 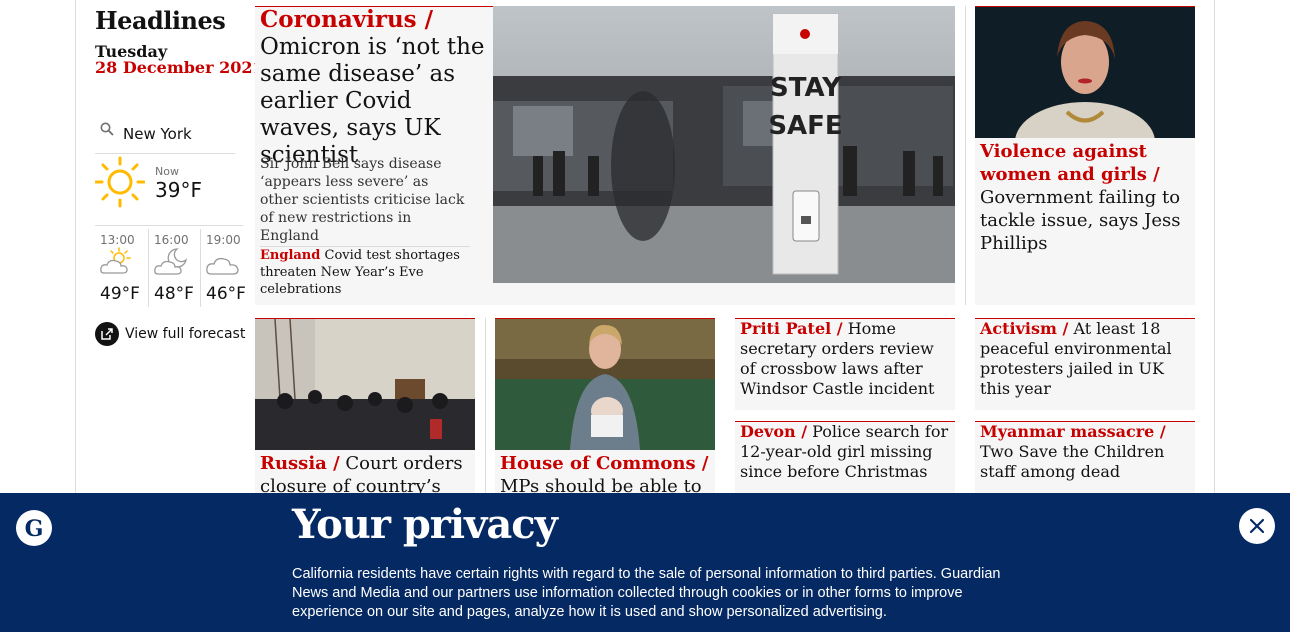 What do you see at coordinates (171, 261) in the screenshot?
I see `cloud-moon-icon` at bounding box center [171, 261].